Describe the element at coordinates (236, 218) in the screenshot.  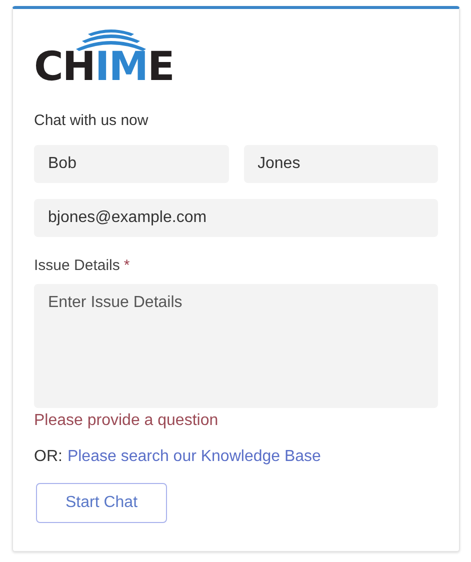
I see `email-field: bjones@example.com` at that location.